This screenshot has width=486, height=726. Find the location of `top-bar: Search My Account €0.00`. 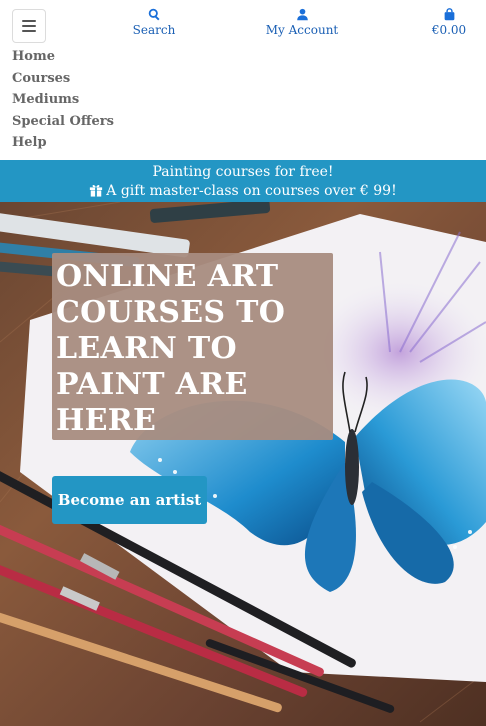

top-bar: Search My Account €0.00 is located at coordinates (243, 24).